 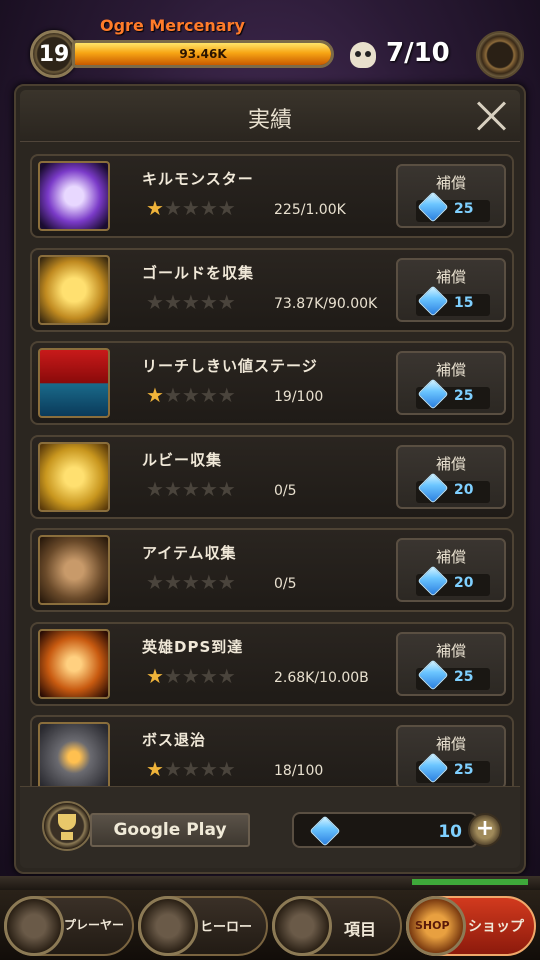 I want to click on shop-icon: SHOP, so click(x=436, y=926).